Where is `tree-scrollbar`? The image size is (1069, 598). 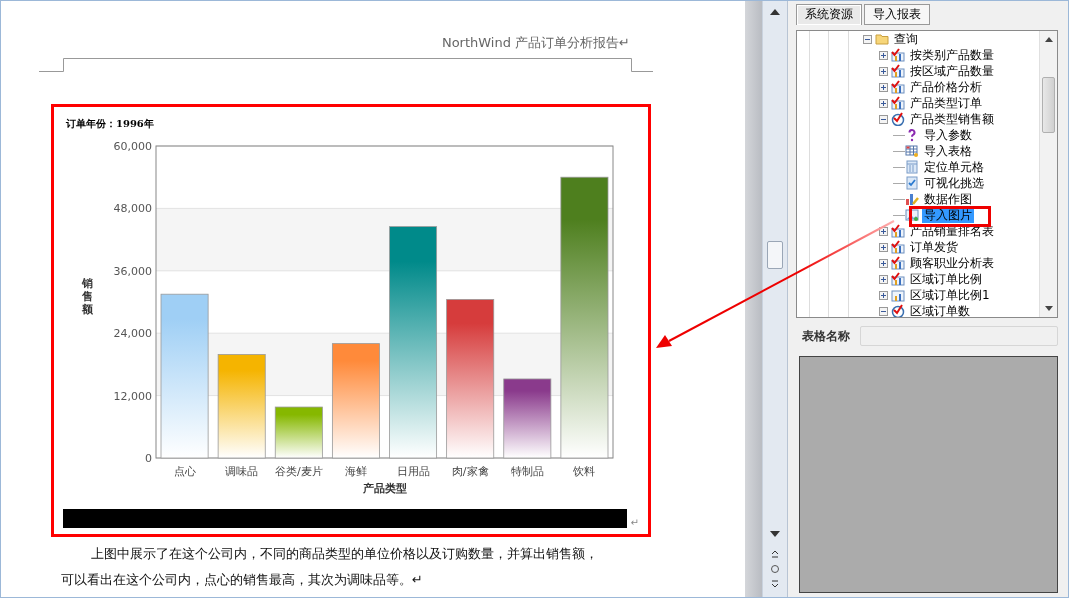 tree-scrollbar is located at coordinates (1048, 174).